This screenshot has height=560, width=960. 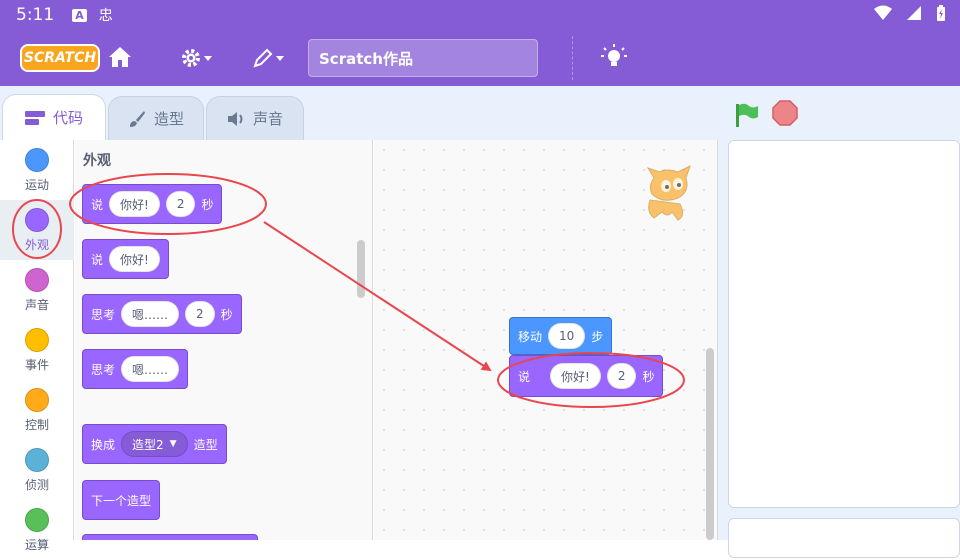 What do you see at coordinates (567, 336) in the screenshot?
I see `move-steps-input: 10` at bounding box center [567, 336].